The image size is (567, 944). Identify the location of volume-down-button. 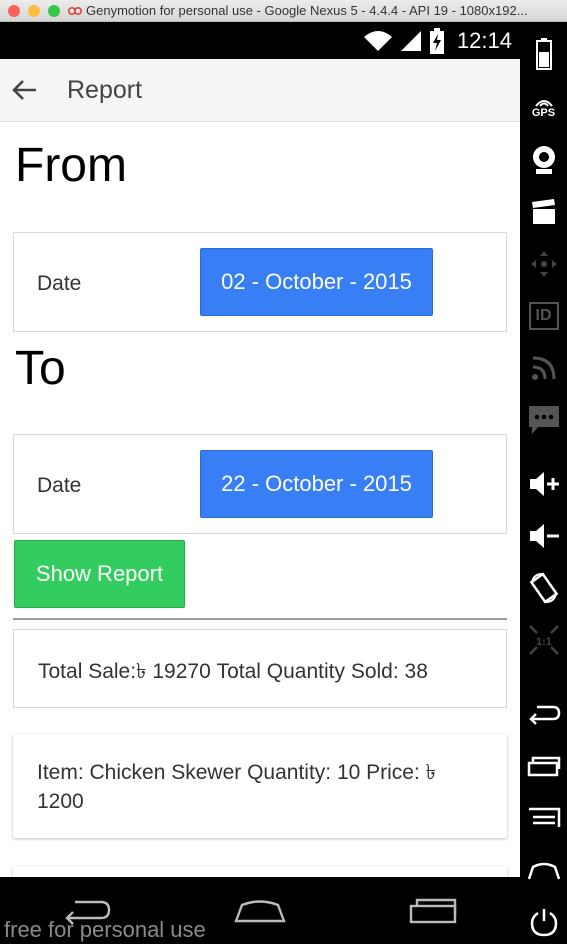
(543, 536).